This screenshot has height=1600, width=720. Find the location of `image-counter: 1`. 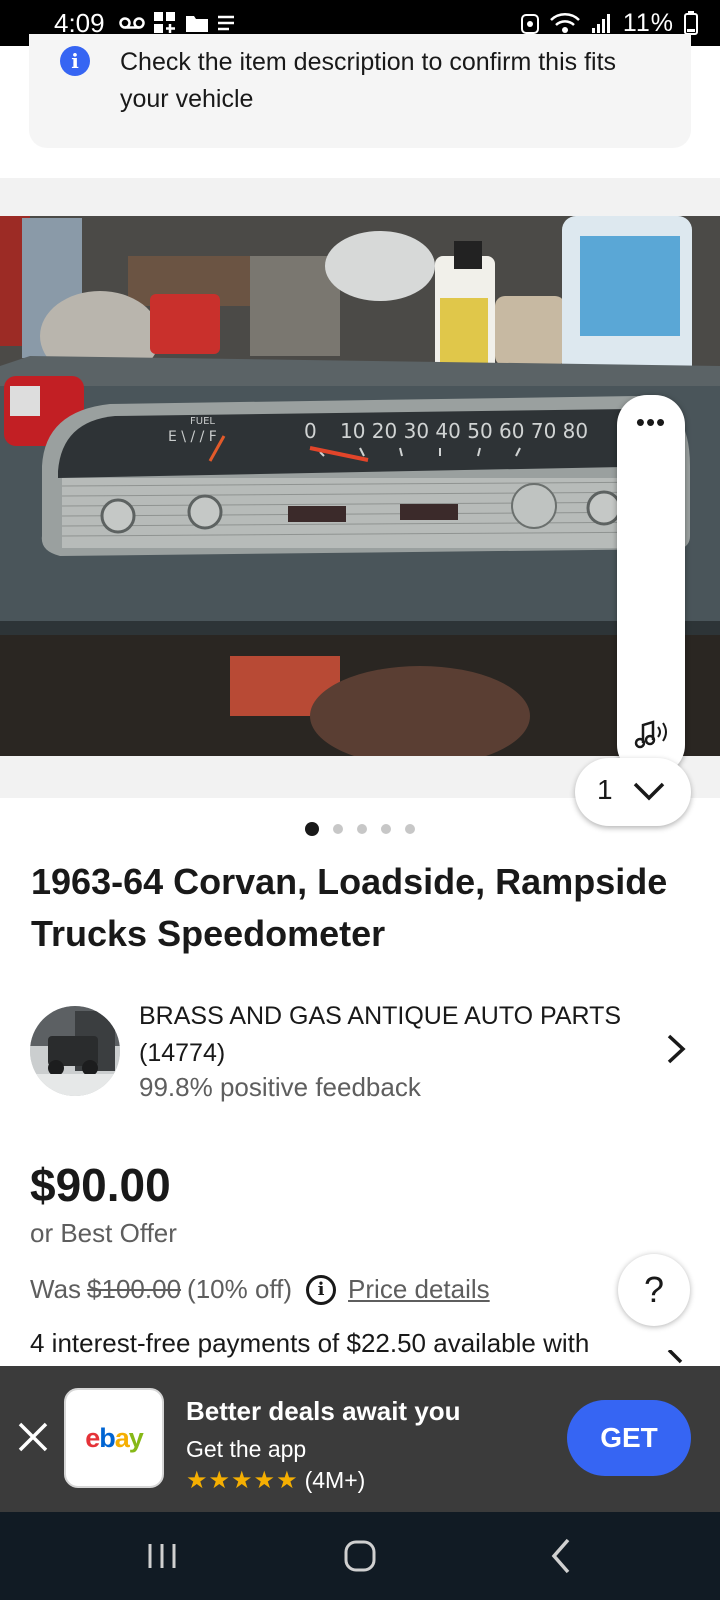

image-counter: 1 is located at coordinates (605, 789).